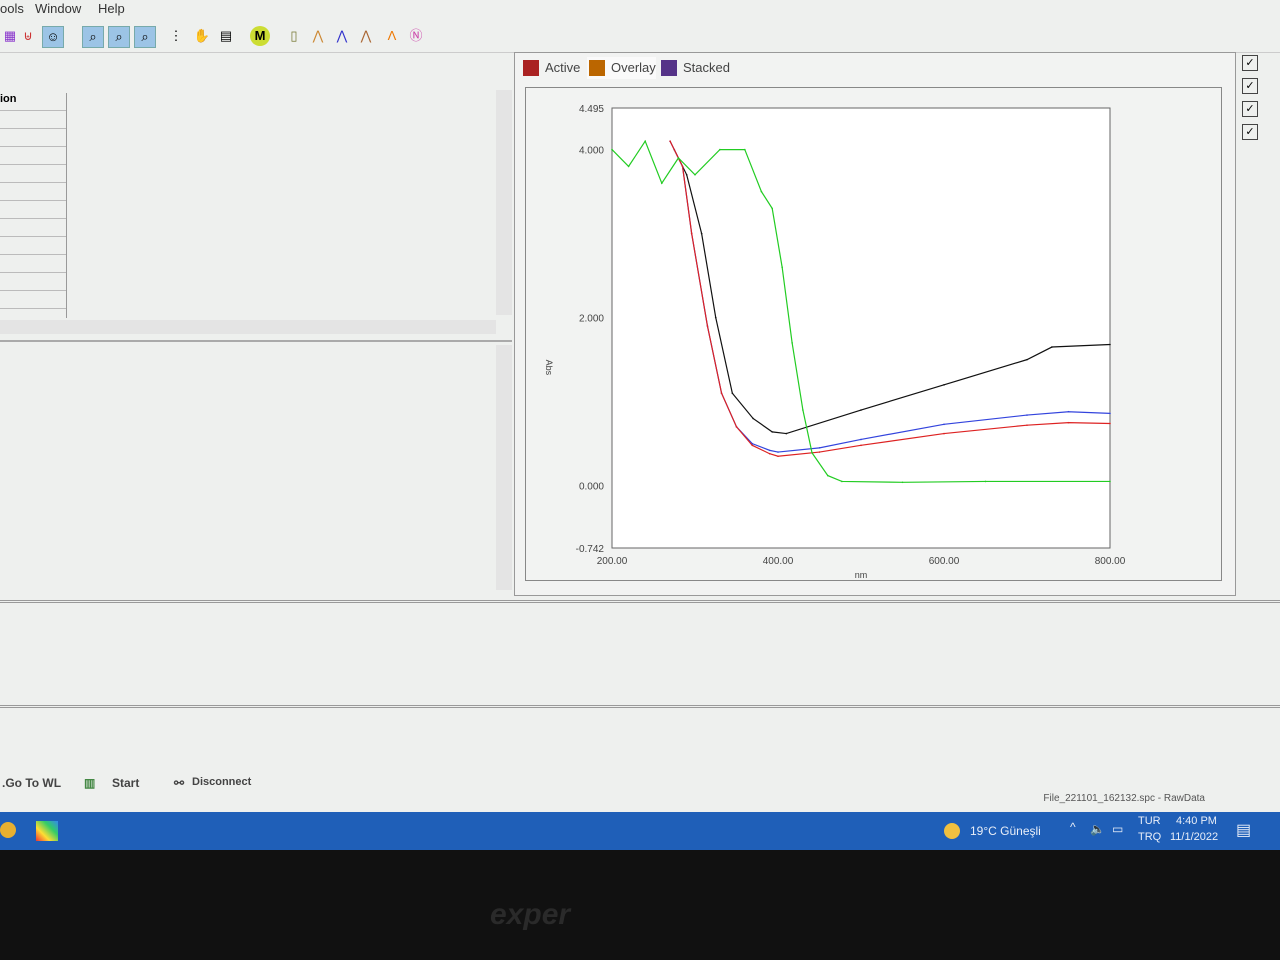 This screenshot has height=960, width=1280. Describe the element at coordinates (318, 36) in the screenshot. I see `peak-label-icon: ⋀` at that location.